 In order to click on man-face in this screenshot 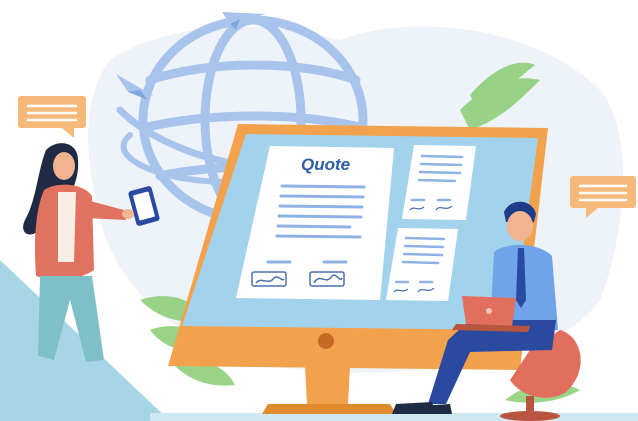, I will do `click(520, 226)`.